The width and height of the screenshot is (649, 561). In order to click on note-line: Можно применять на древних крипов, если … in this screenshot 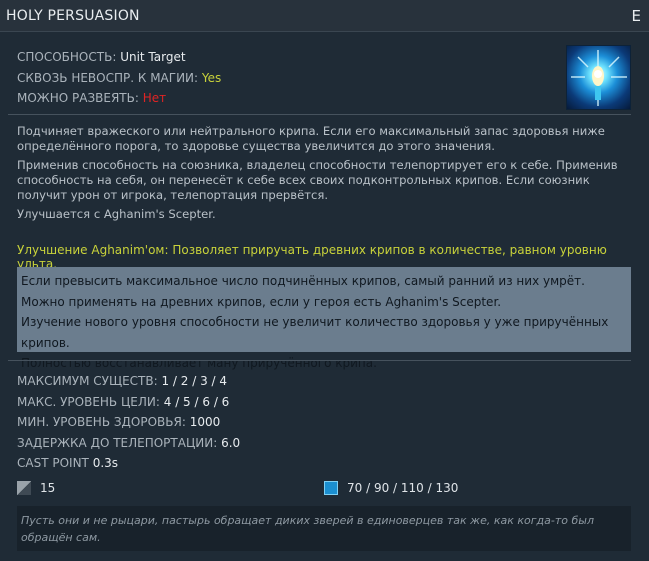, I will do `click(261, 301)`.